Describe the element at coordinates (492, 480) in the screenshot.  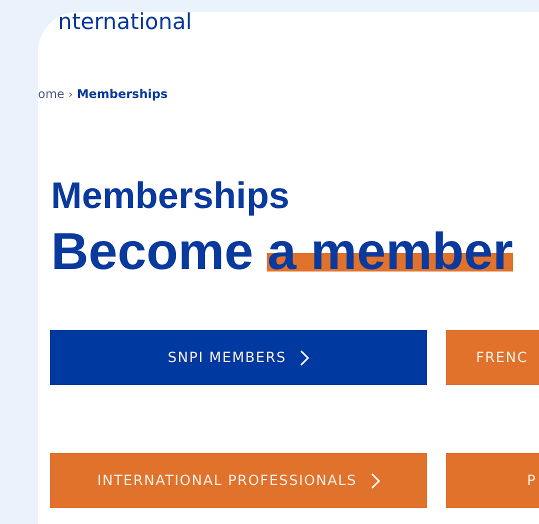
I see `membership-button: P` at that location.